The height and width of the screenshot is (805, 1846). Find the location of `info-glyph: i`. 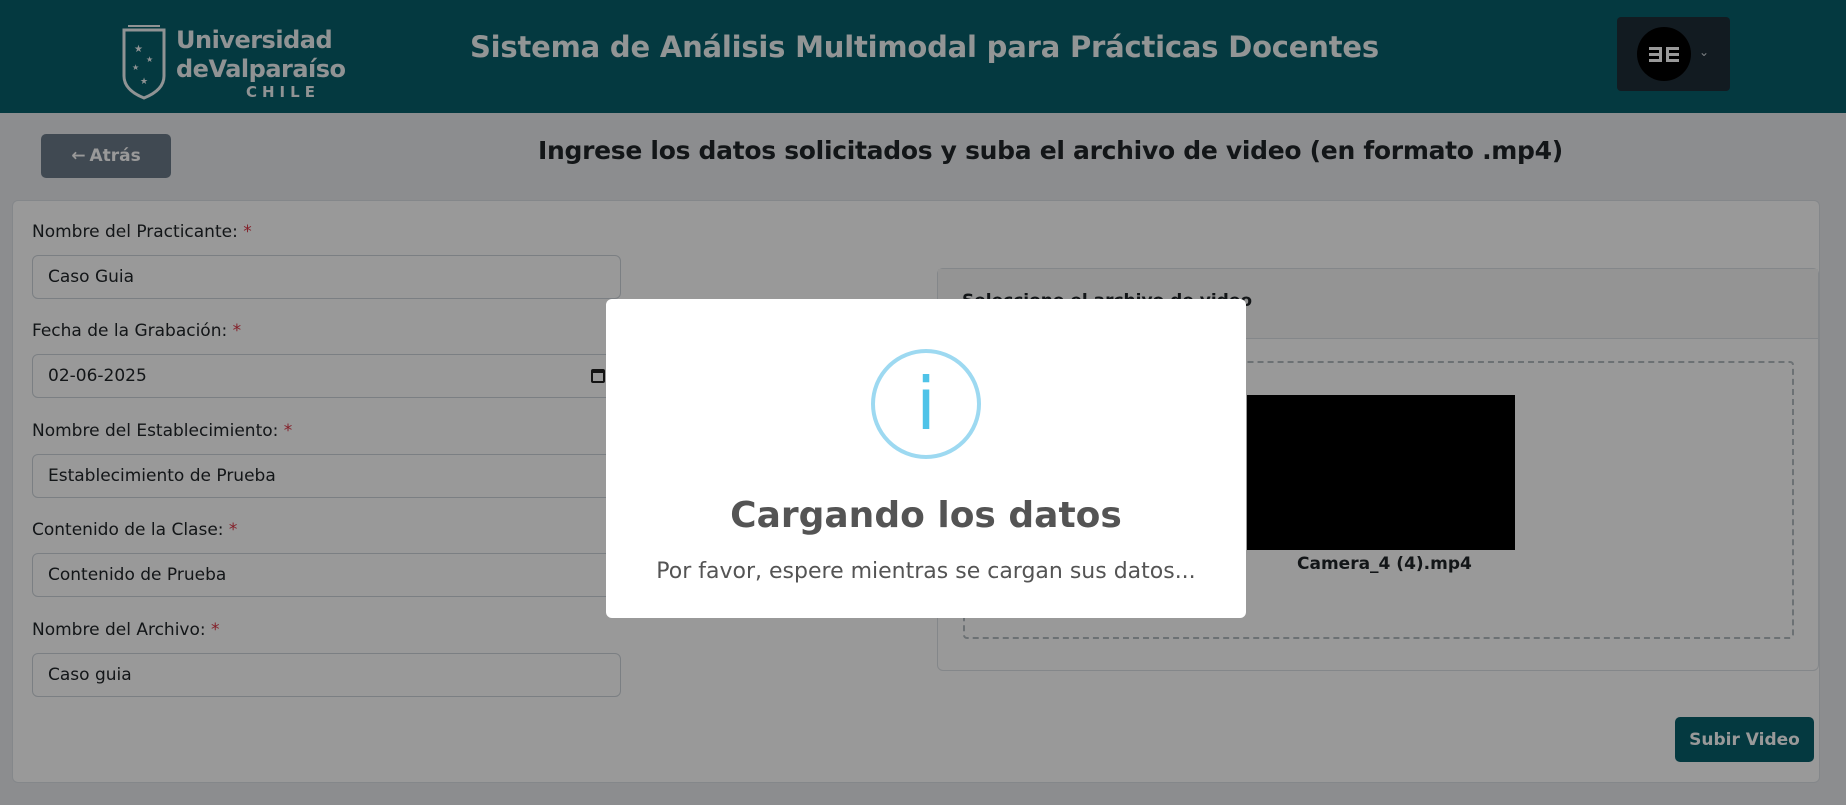

info-glyph: i is located at coordinates (925, 404).